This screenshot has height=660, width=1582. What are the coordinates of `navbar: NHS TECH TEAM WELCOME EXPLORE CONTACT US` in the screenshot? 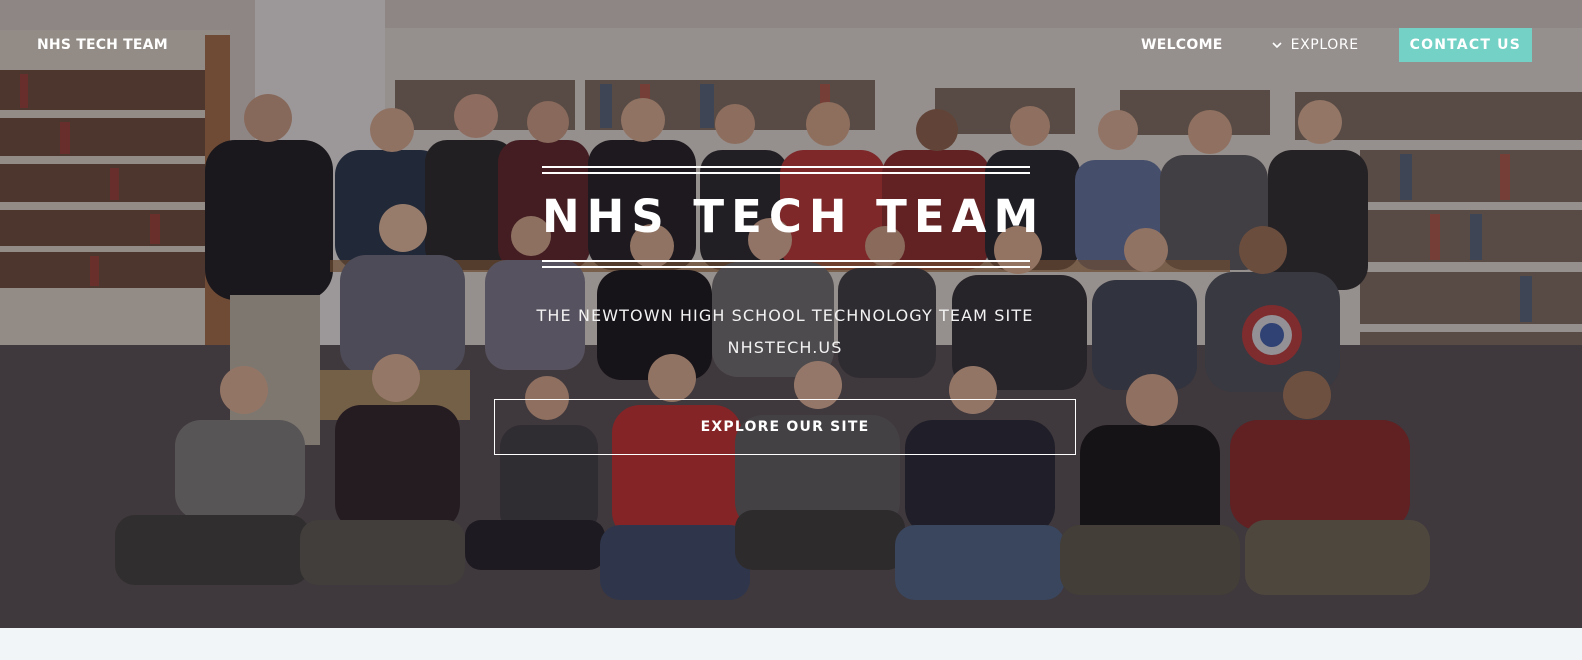 It's located at (791, 45).